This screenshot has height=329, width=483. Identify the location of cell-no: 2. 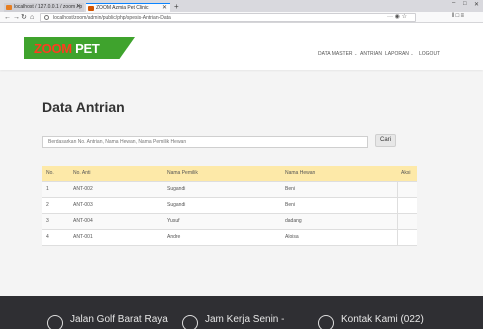
(55, 204).